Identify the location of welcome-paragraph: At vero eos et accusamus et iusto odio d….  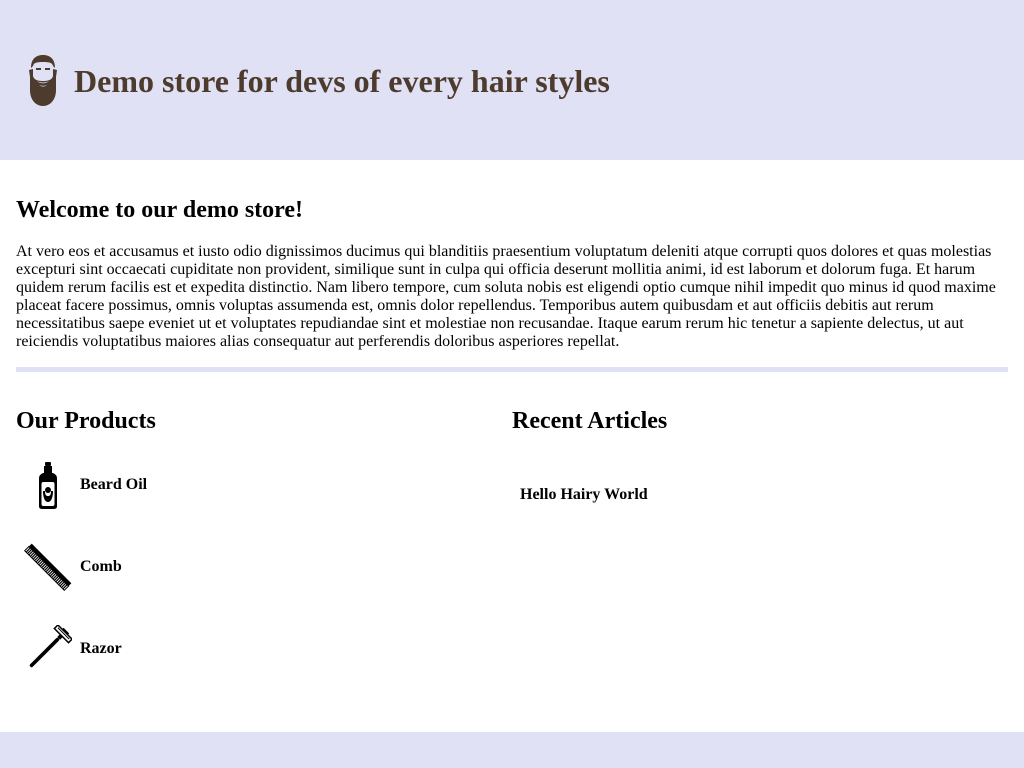
(506, 296).